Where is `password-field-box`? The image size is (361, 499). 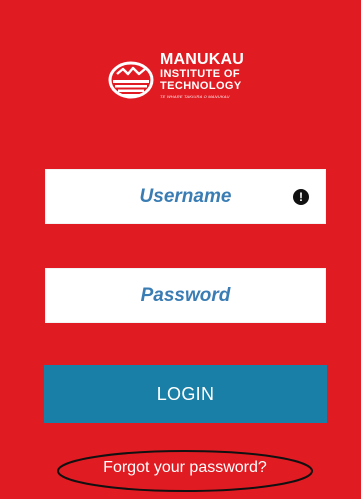 password-field-box is located at coordinates (185, 295).